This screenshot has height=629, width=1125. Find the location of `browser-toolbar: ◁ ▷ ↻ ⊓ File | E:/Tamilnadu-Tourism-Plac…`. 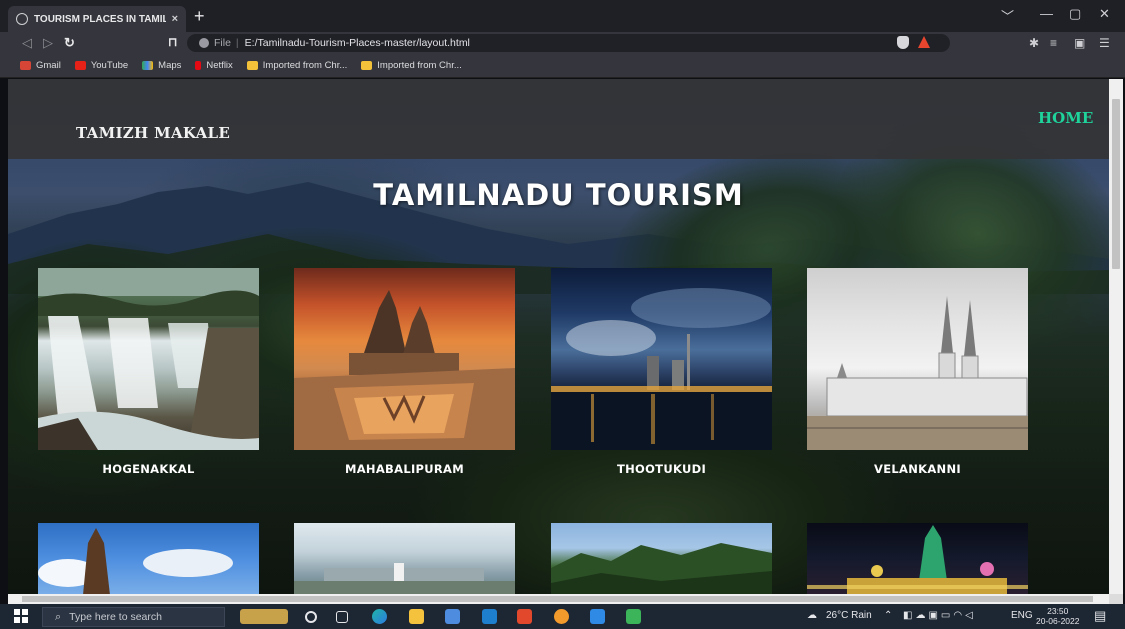

browser-toolbar: ◁ ▷ ↻ ⊓ File | E:/Tamilnadu-Tourism-Plac… is located at coordinates (562, 43).